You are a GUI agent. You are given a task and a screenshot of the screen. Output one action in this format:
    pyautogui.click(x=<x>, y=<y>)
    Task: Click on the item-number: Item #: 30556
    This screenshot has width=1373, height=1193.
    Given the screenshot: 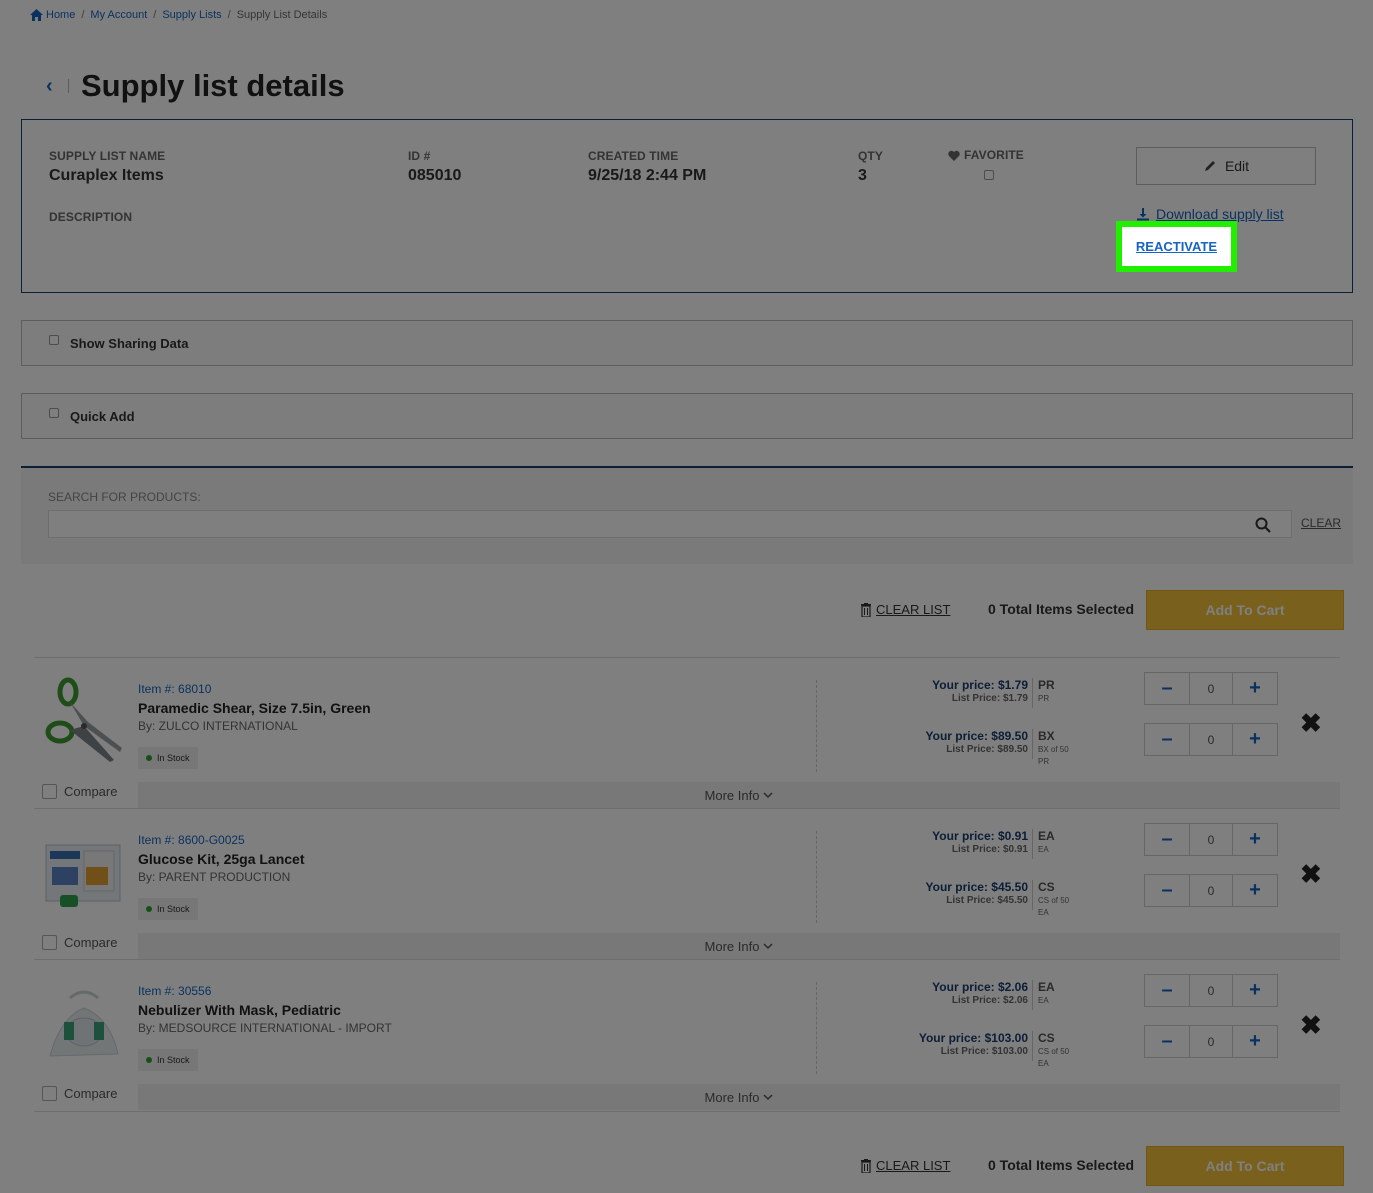 What is the action you would take?
    pyautogui.click(x=174, y=991)
    